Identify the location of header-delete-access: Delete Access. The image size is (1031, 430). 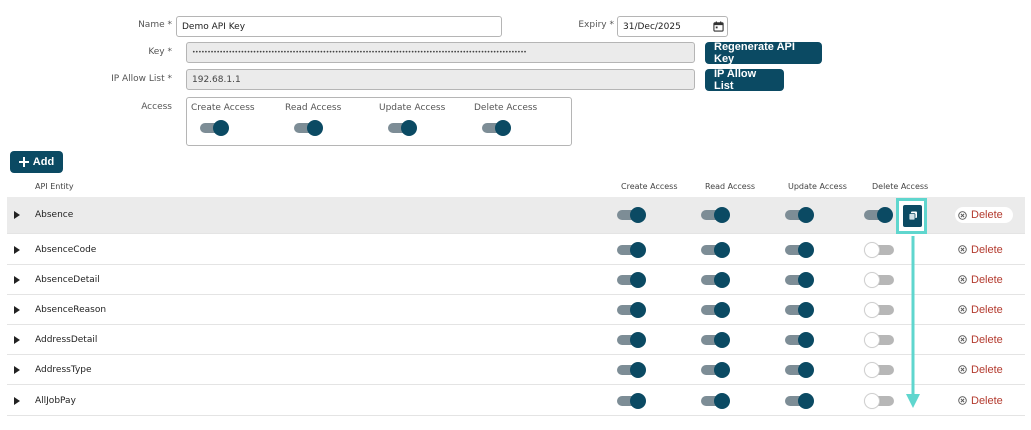
(900, 186).